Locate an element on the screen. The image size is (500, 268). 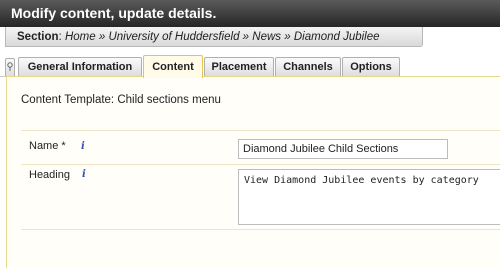
breadcrumb-item-news: News is located at coordinates (266, 37).